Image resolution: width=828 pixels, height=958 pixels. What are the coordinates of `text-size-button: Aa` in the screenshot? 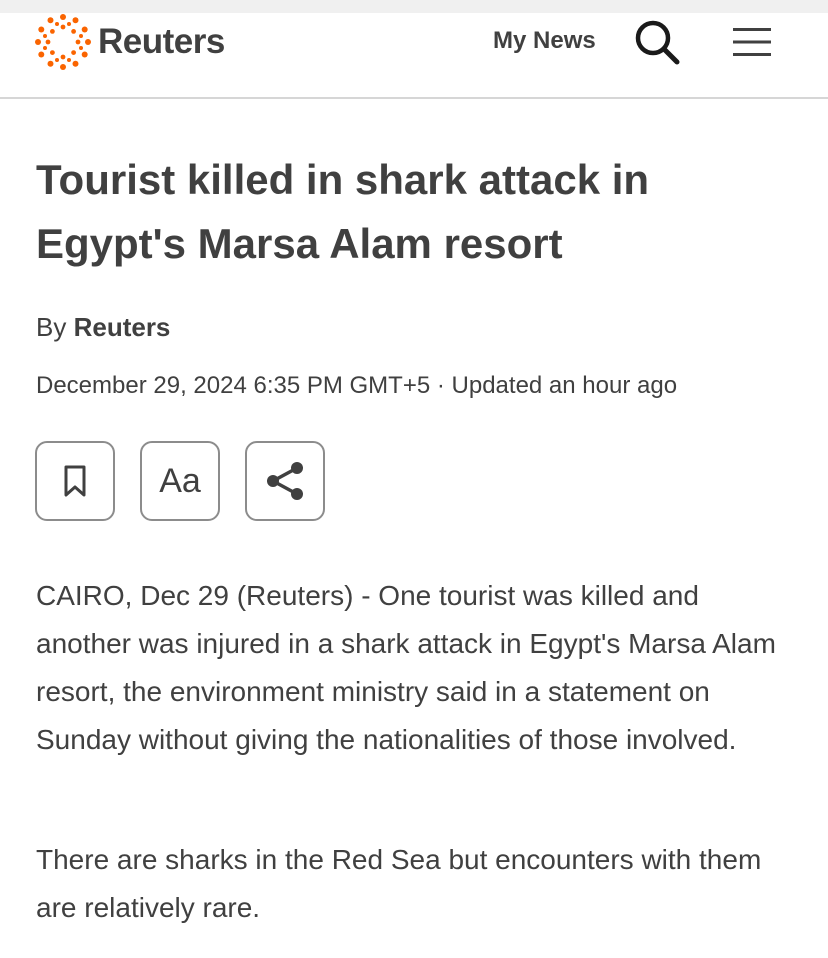 It's located at (180, 481).